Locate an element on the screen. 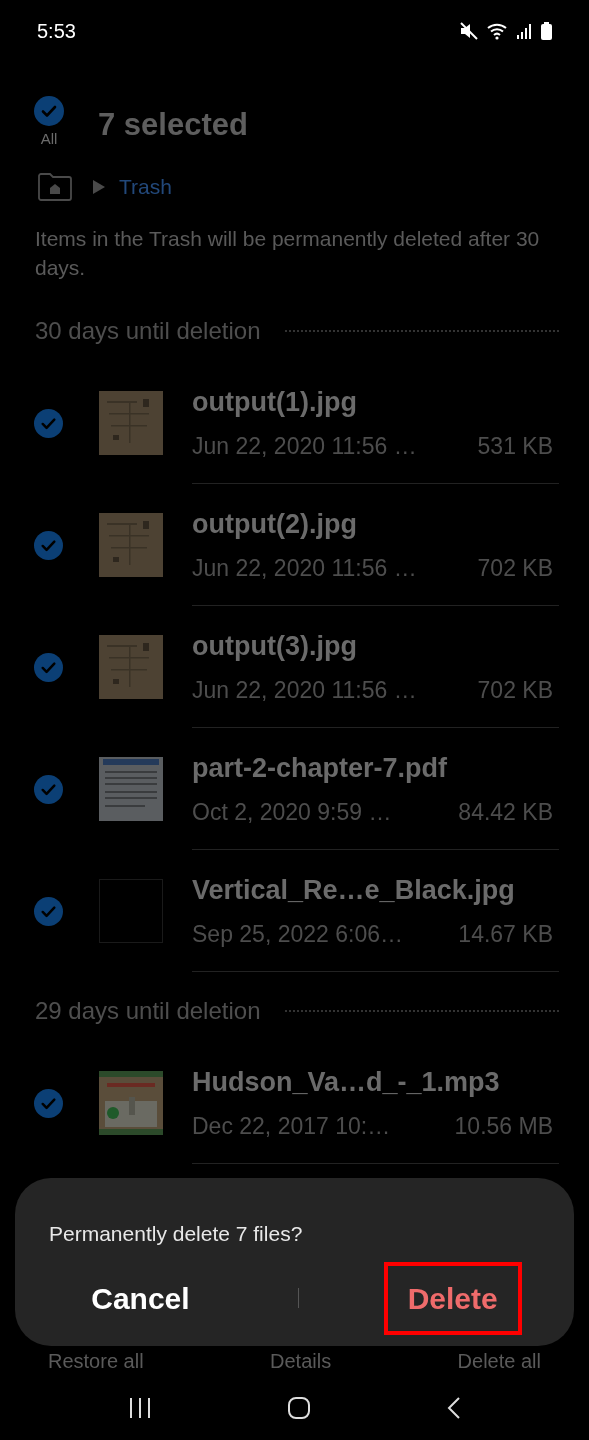 The height and width of the screenshot is (1440, 589). file-name: output(3).jpg is located at coordinates (275, 646).